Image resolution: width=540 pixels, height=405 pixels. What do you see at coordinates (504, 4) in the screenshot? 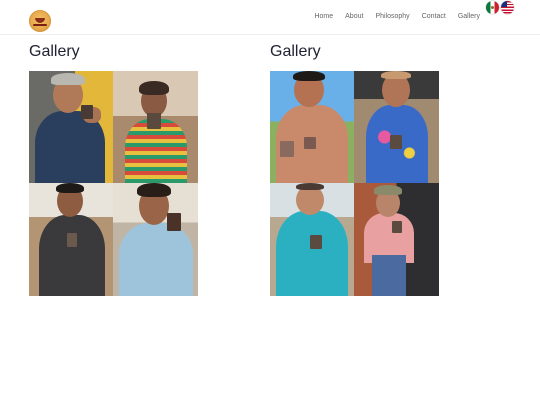
I see `usa-flag-canton` at bounding box center [504, 4].